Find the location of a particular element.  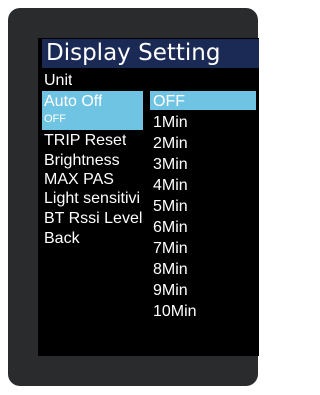

menu-item-auto-off: Auto Off is located at coordinates (73, 102).